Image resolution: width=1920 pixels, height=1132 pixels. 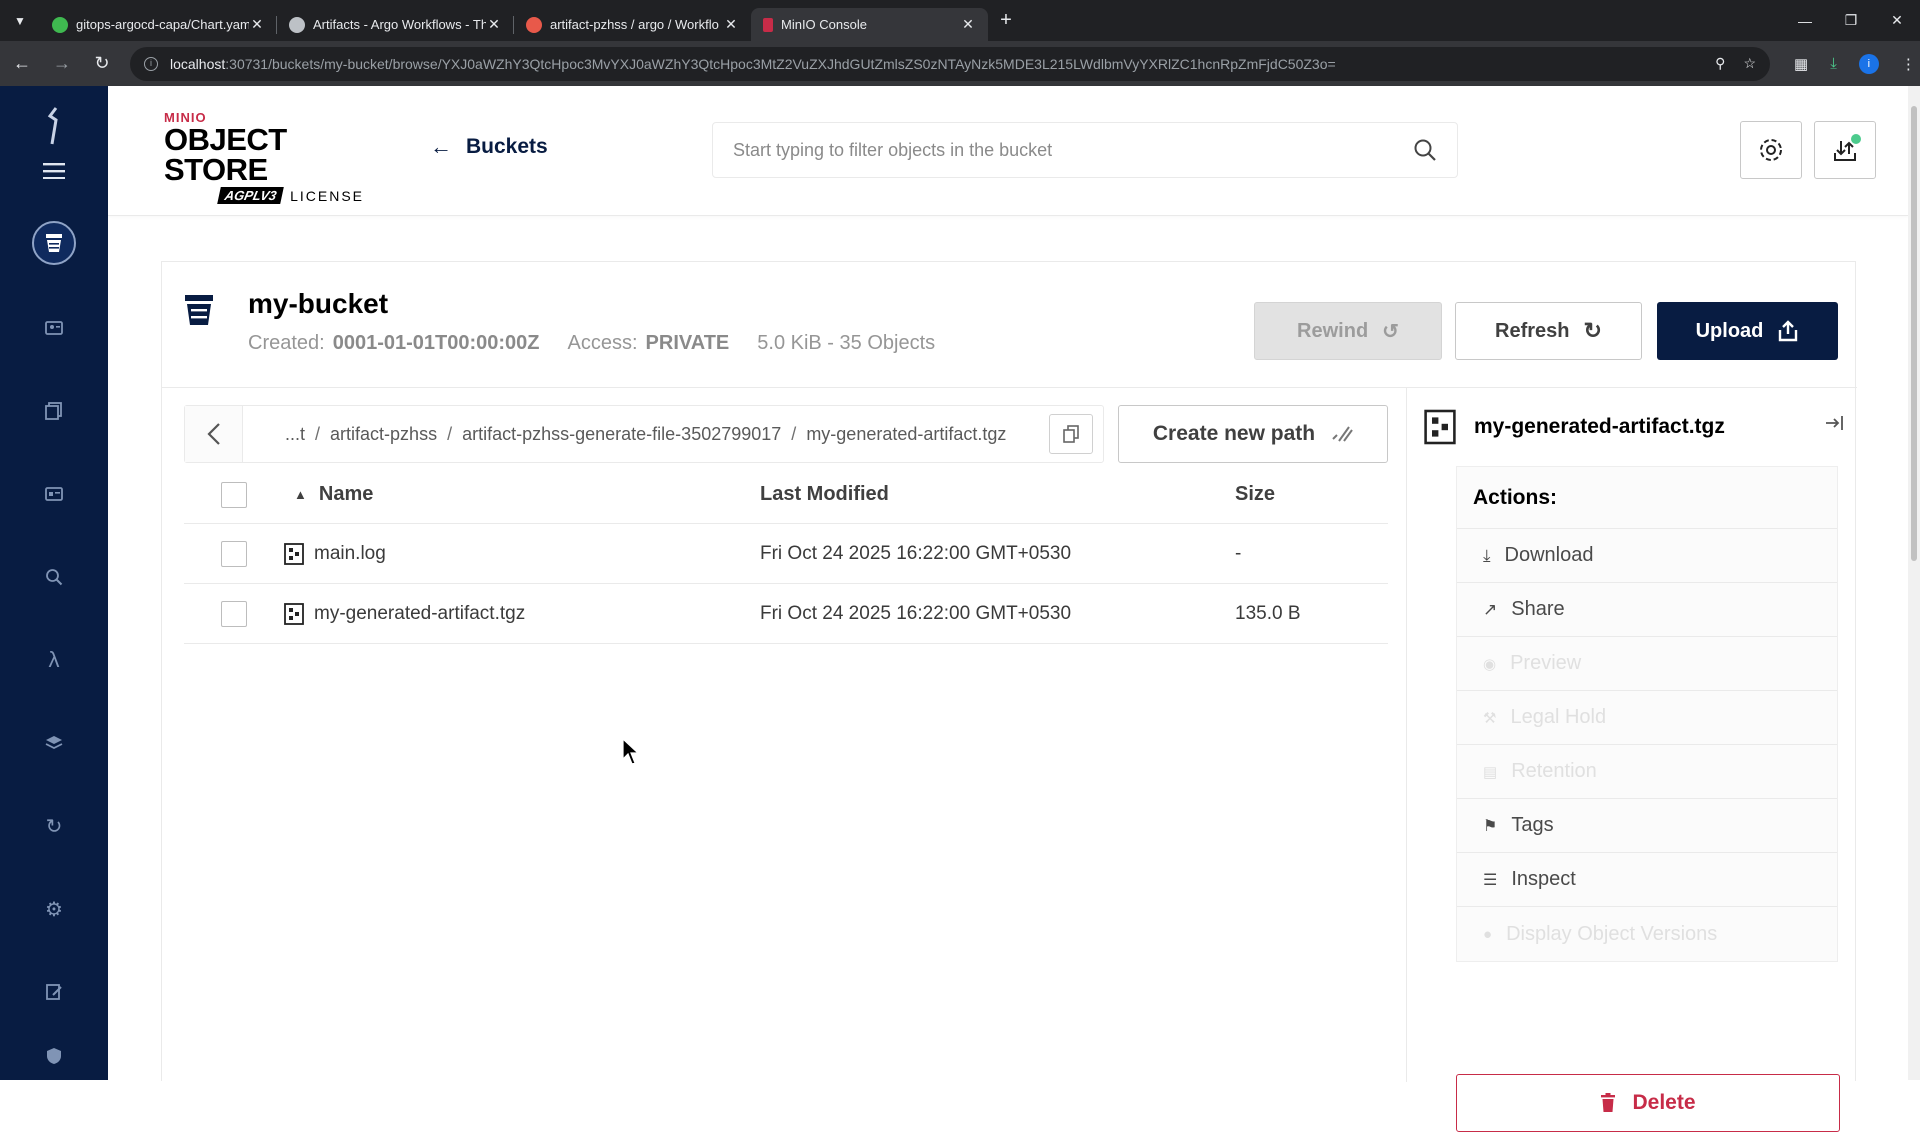 What do you see at coordinates (1897, 20) in the screenshot?
I see `close-window-icon: ✕` at bounding box center [1897, 20].